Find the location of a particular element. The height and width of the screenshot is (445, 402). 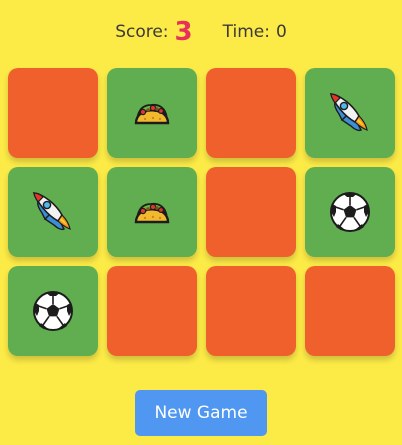

new-game-button: New Game is located at coordinates (201, 413).